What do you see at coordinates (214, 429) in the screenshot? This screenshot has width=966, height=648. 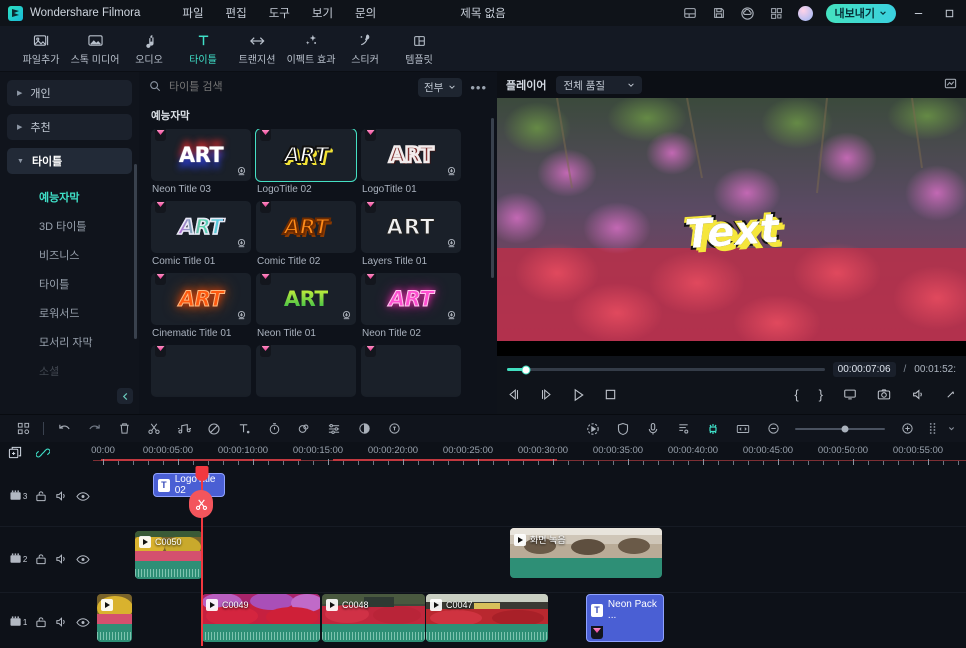 I see `crop-circle-icon` at bounding box center [214, 429].